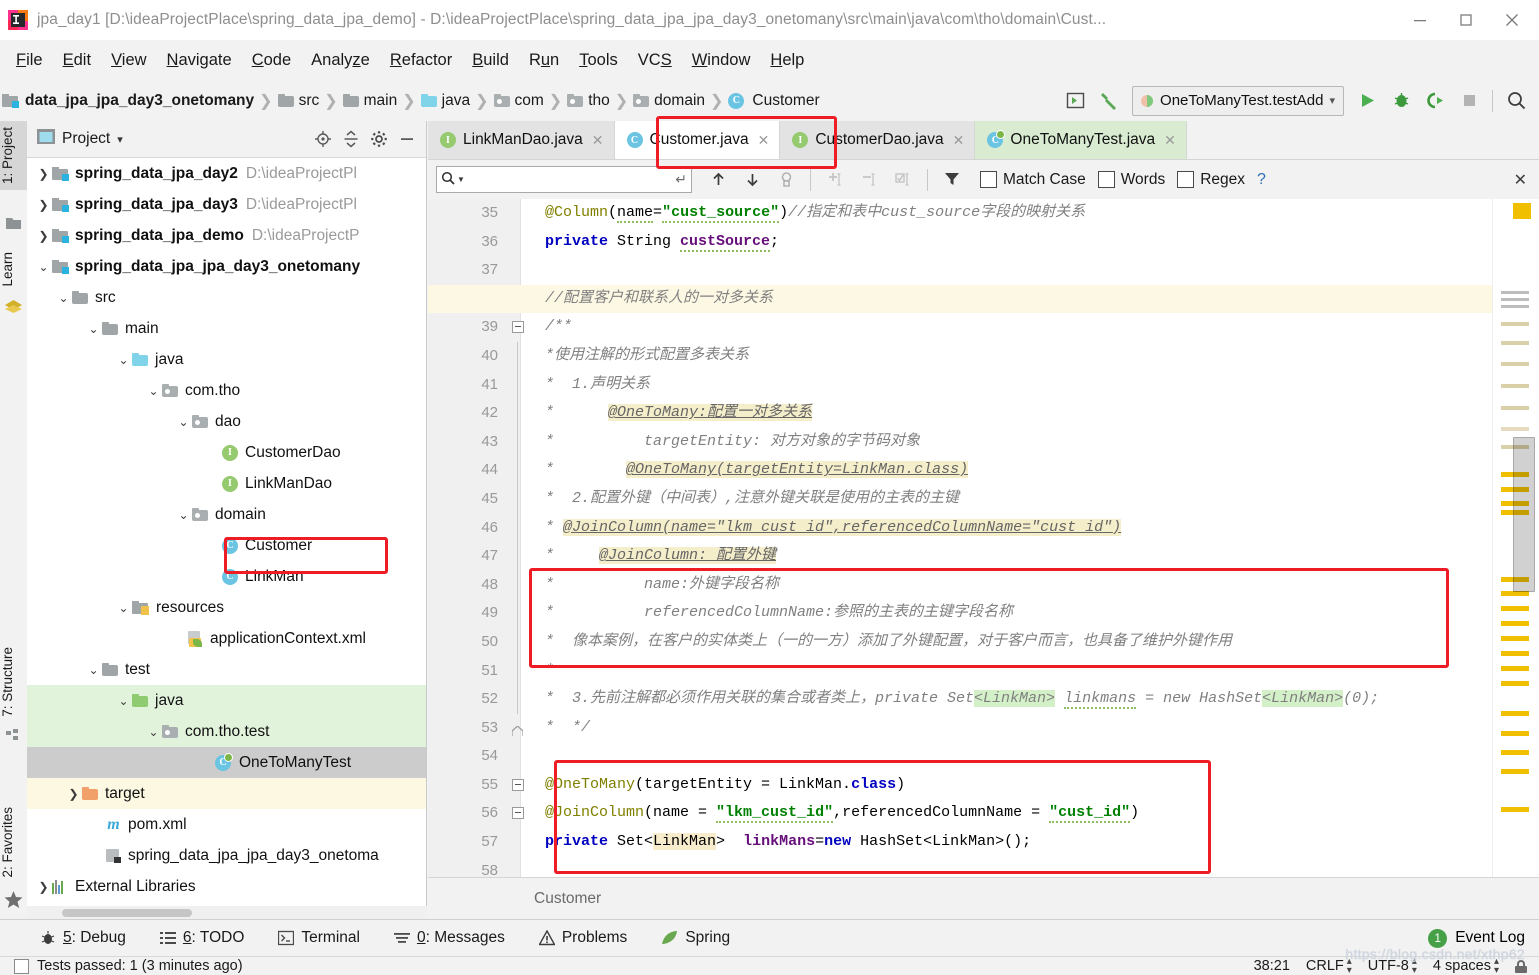 The width and height of the screenshot is (1539, 975). What do you see at coordinates (199, 60) in the screenshot?
I see `menu-navigate: Navigate` at bounding box center [199, 60].